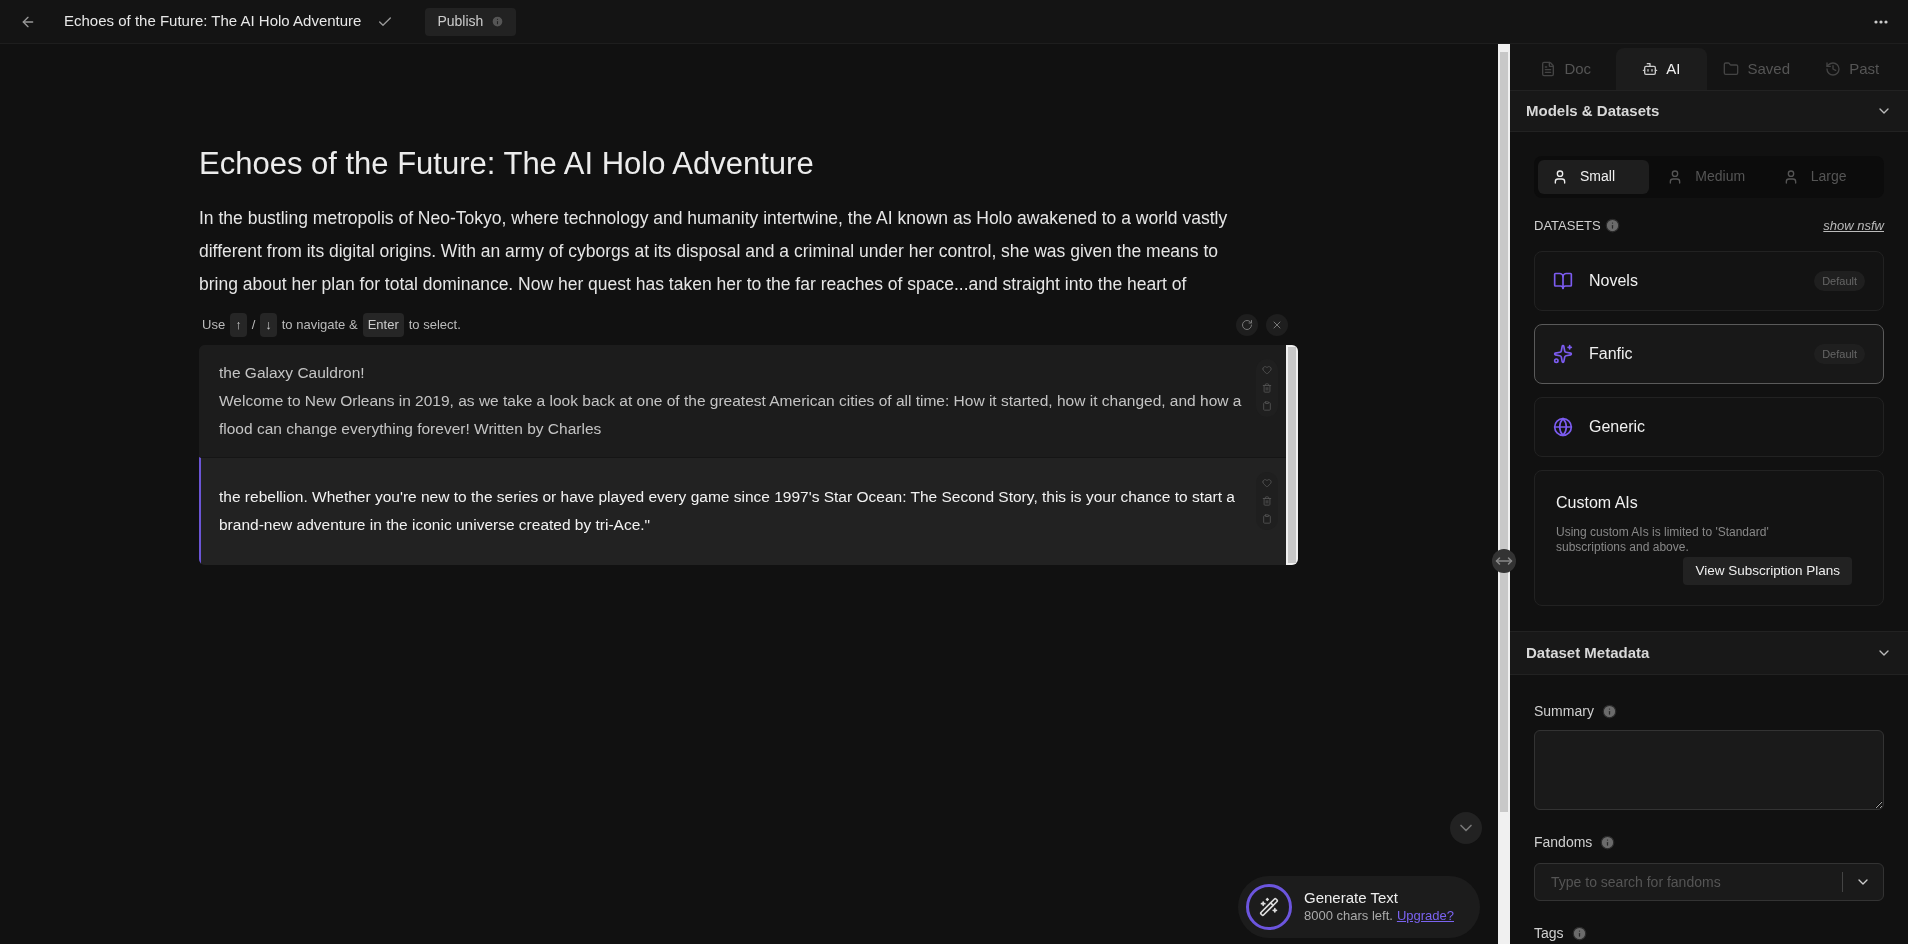 The image size is (1908, 944). I want to click on suggestion-text: the Galaxy Cauldron! Welcome to New Orleans in 2019, as we take a look back at one of the greatest American cities of all time: How it started, how it changed, and how a flood can change everything forever! Written by Charles, so click(731, 400).